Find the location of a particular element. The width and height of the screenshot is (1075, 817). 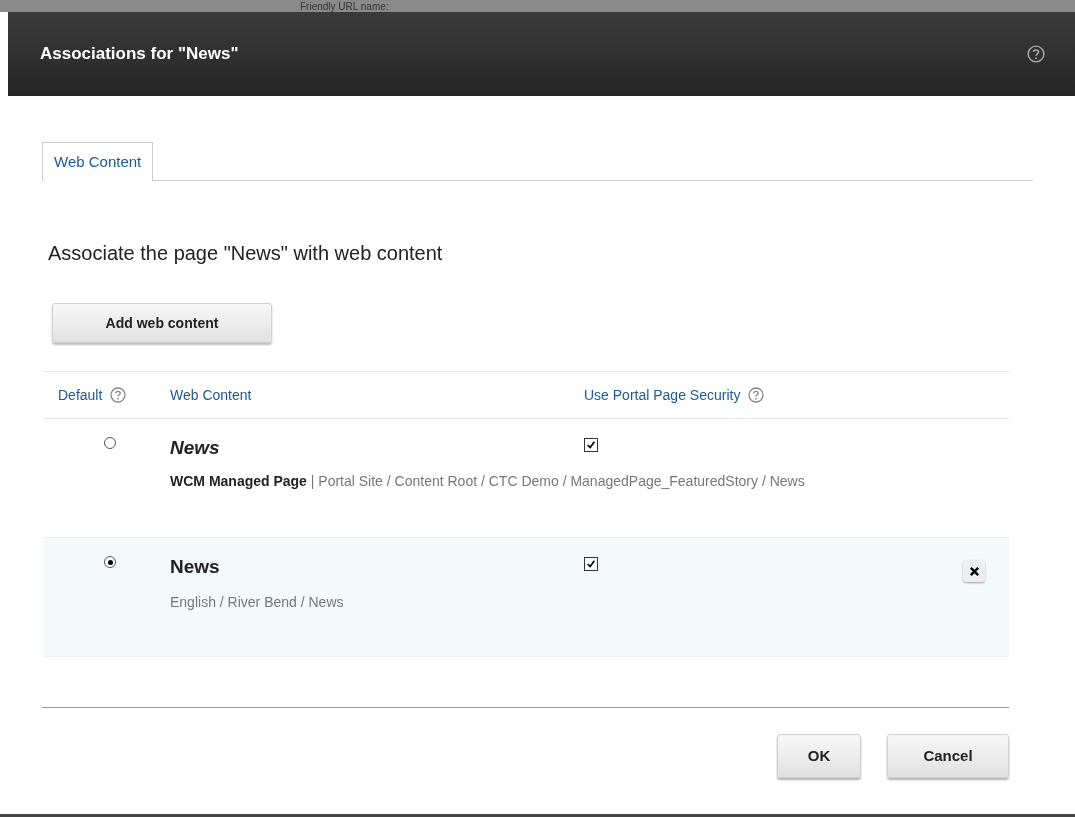

add-web-content-button: Add web content is located at coordinates (162, 323).